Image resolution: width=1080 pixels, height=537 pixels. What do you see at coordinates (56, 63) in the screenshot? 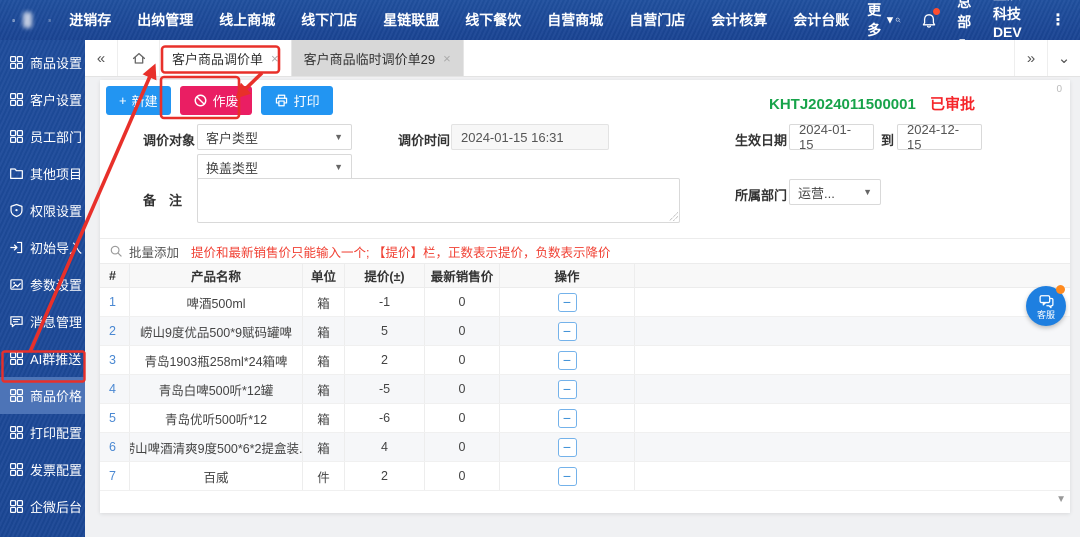
I see `sidebar-item-label: 商品设置` at bounding box center [56, 63].